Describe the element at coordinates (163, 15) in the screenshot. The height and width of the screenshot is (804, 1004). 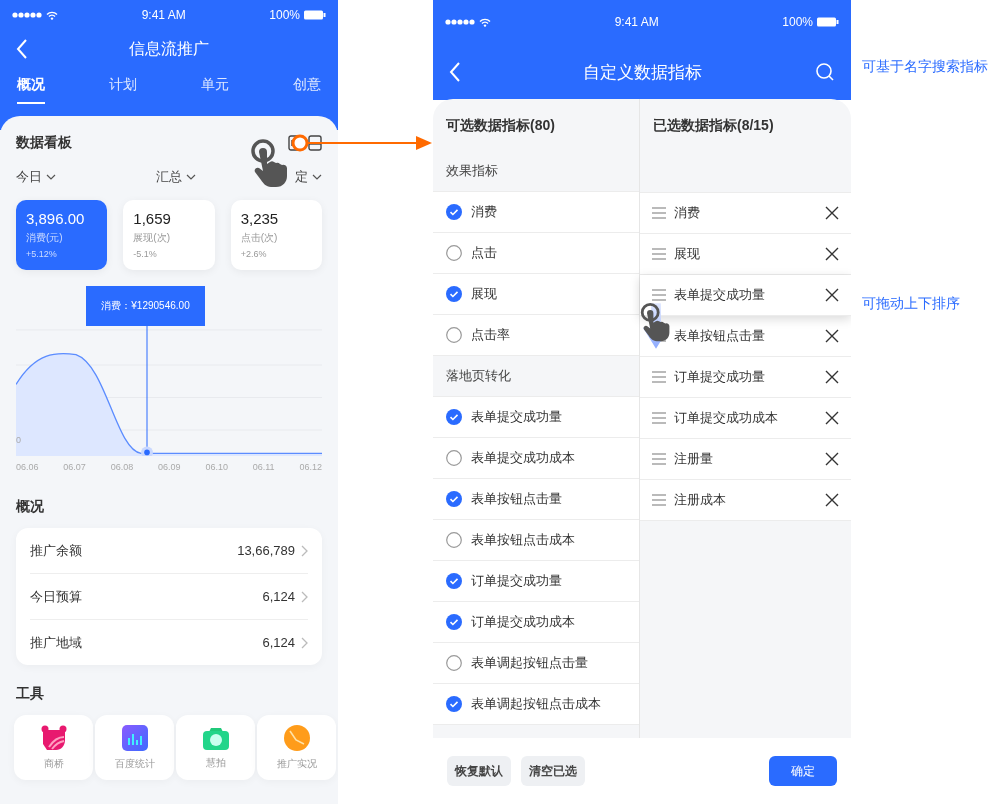
I see `status-time: 9:41 AM` at that location.